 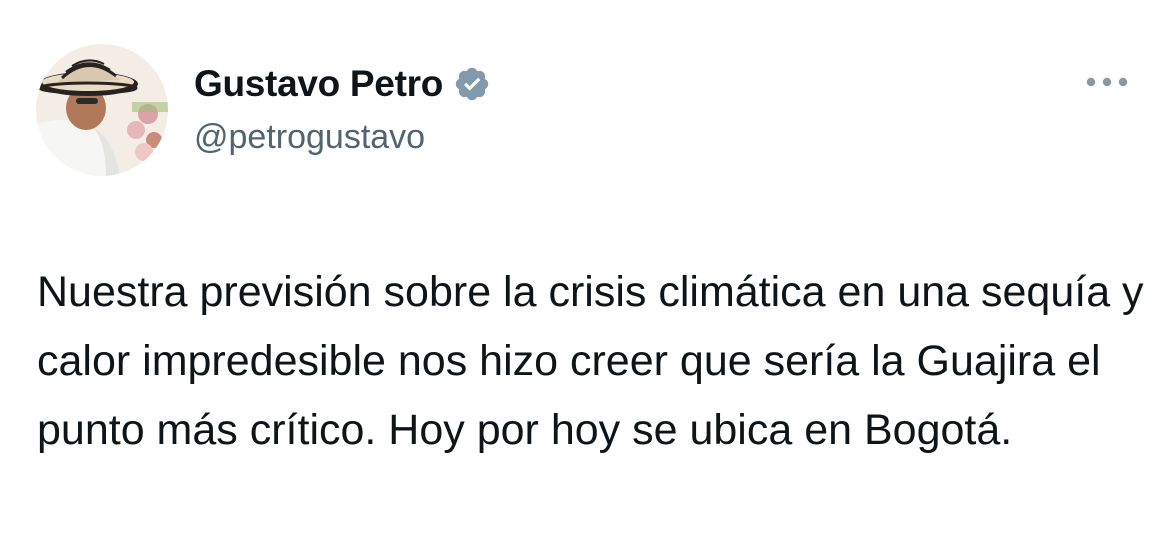 I want to click on author-name-text: Gustavo Petro, so click(x=318, y=83).